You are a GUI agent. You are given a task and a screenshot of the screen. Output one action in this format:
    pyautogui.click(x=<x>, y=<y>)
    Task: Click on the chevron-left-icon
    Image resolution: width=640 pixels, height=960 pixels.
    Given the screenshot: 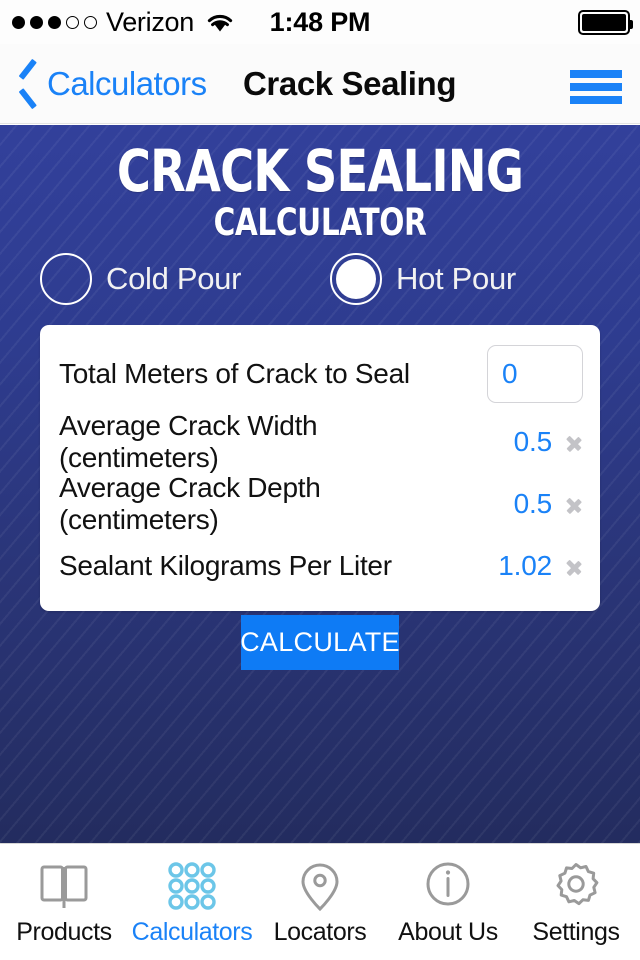 What is the action you would take?
    pyautogui.click(x=28, y=84)
    